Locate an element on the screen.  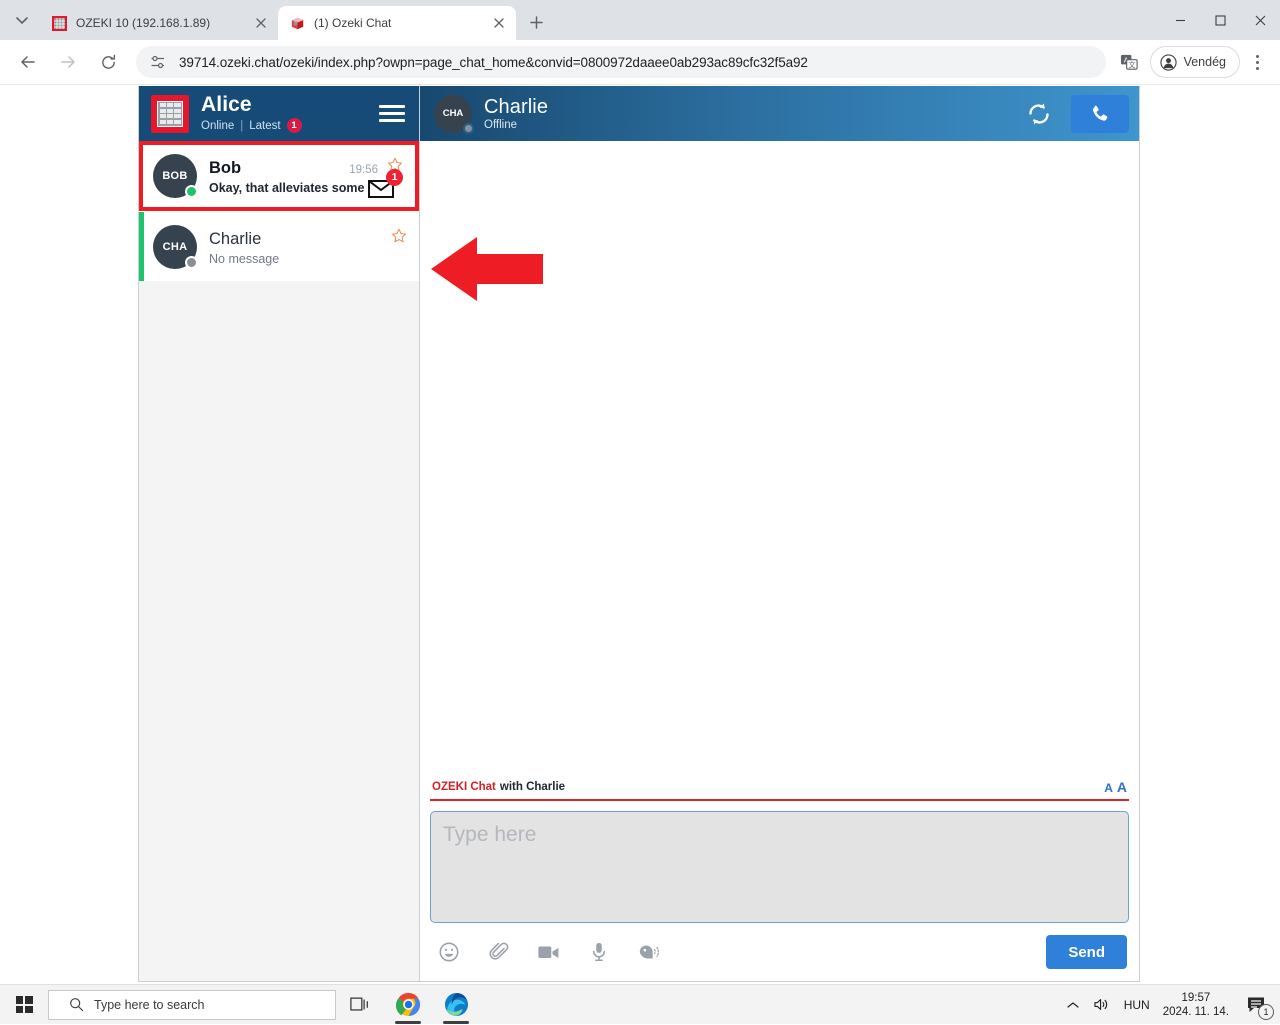
browser-tab-ozeki10: OZEKI 10 (192.168.1.89) is located at coordinates (159, 23).